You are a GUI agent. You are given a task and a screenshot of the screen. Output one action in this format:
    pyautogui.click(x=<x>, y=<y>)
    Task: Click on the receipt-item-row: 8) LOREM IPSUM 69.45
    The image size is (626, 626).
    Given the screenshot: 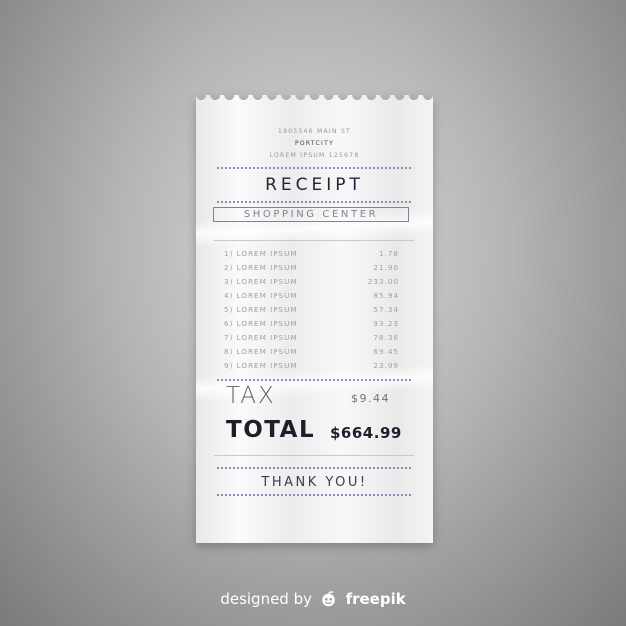 What is the action you would take?
    pyautogui.click(x=311, y=353)
    